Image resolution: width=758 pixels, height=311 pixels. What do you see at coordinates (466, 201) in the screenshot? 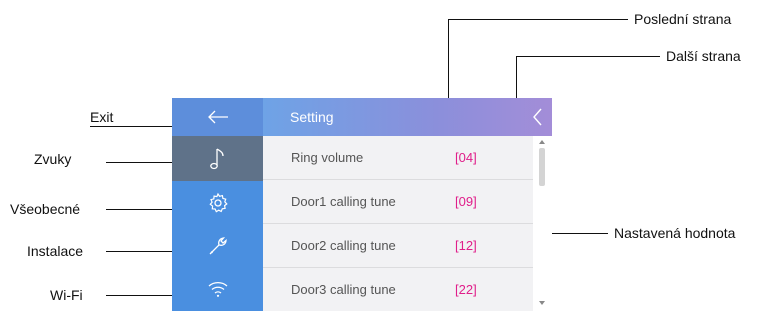
I see `setting-value: [09]` at bounding box center [466, 201].